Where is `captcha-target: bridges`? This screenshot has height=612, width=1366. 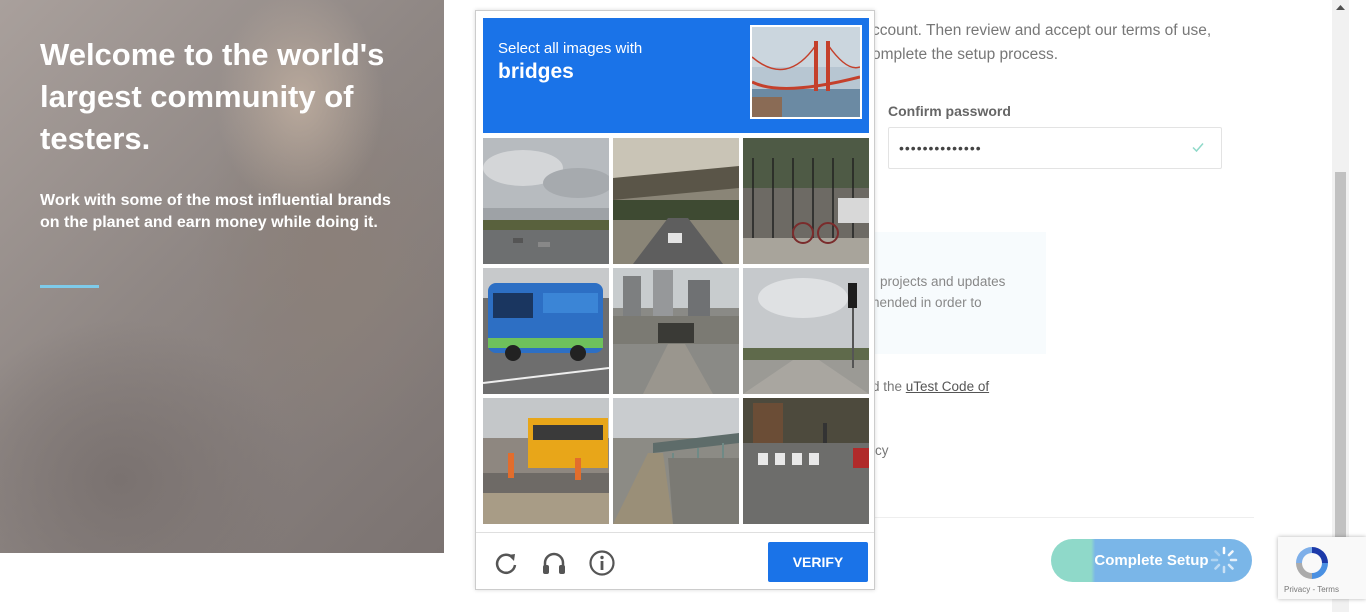 captcha-target: bridges is located at coordinates (536, 71).